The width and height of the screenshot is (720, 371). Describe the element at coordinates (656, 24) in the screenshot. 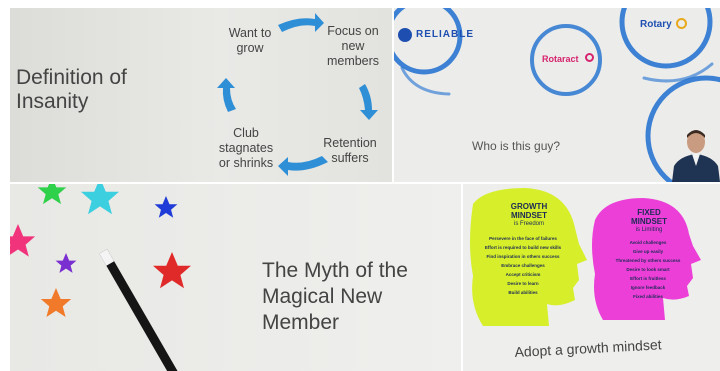

I see `logo-rotary: Rotary` at that location.